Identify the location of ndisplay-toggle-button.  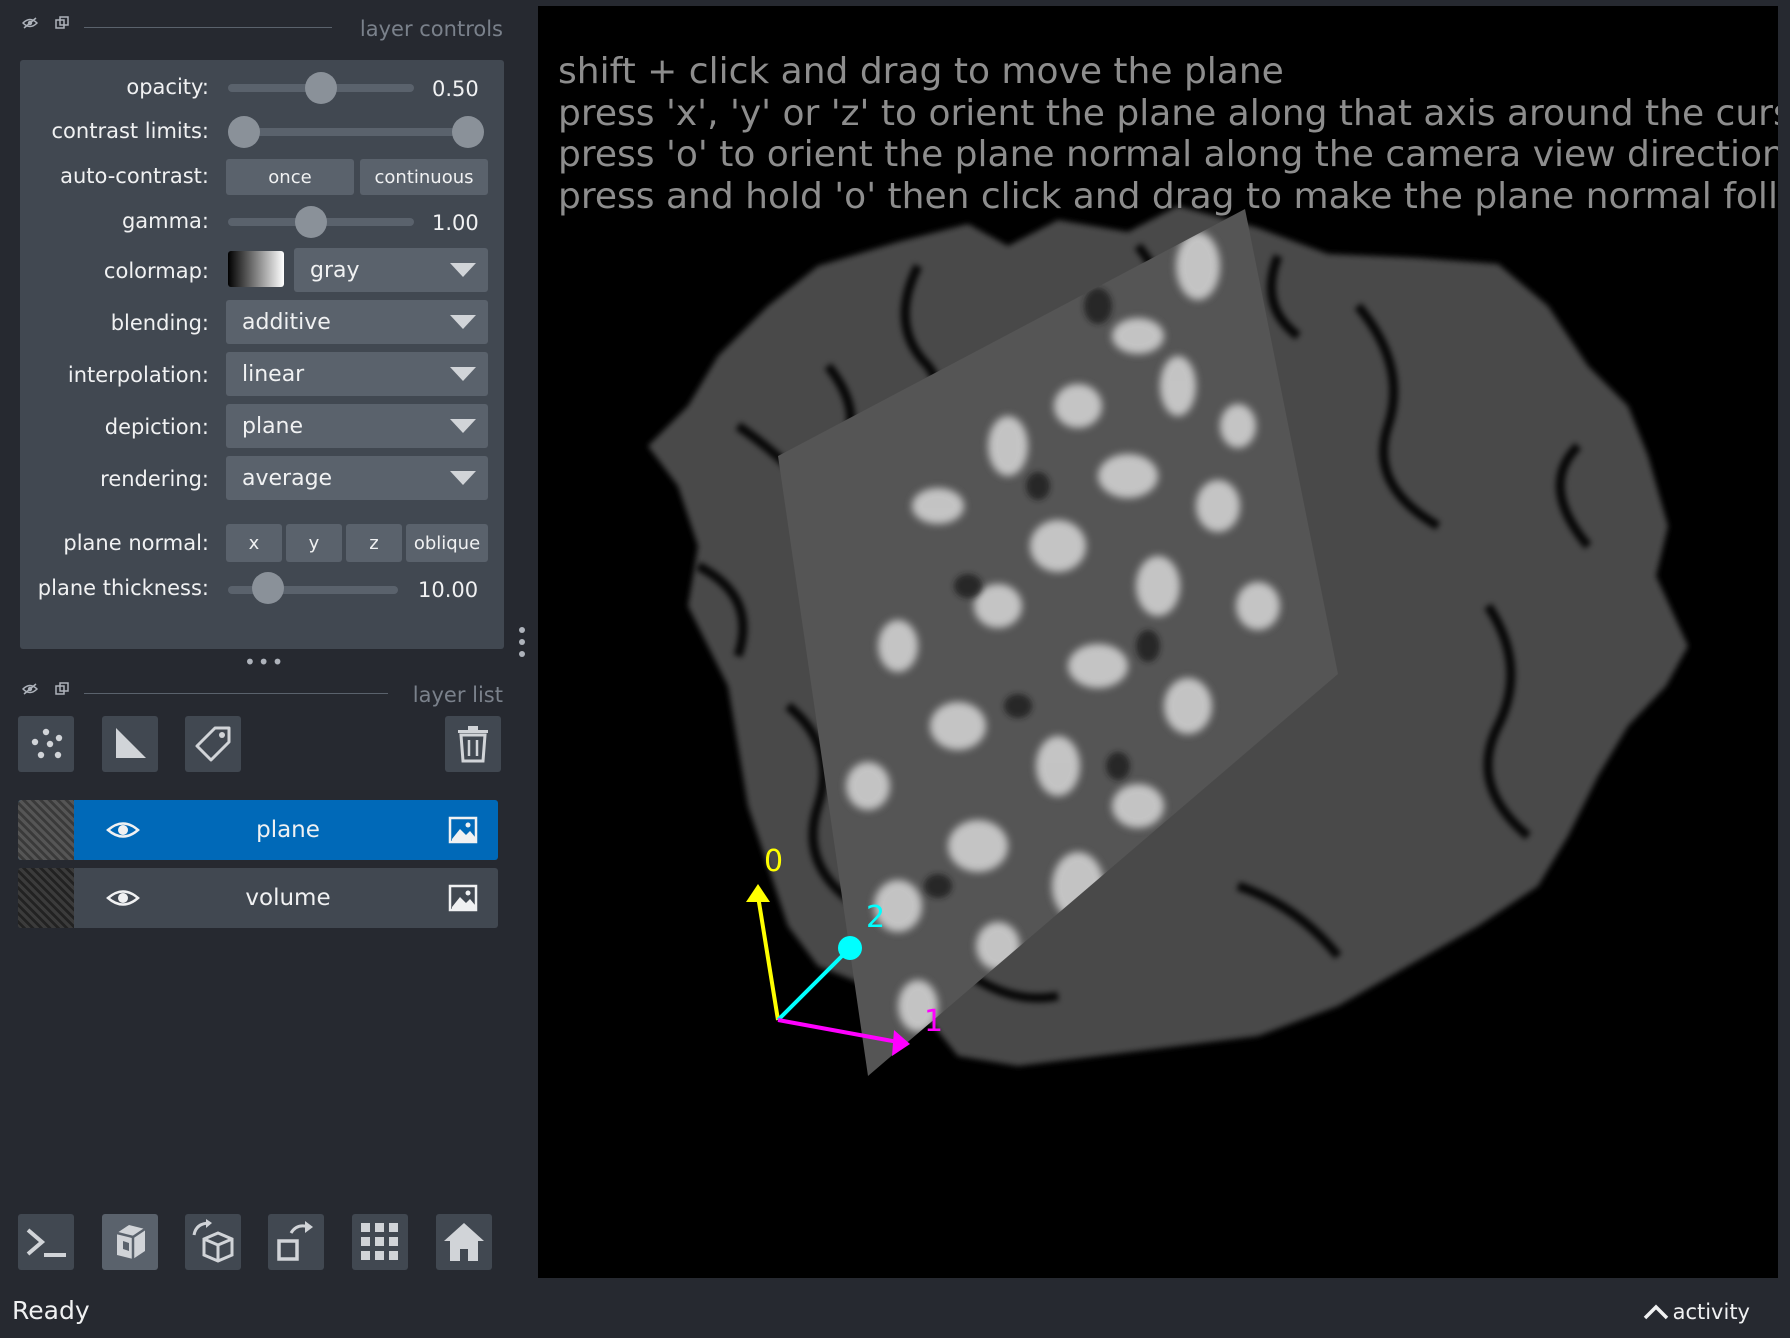
(130, 1242).